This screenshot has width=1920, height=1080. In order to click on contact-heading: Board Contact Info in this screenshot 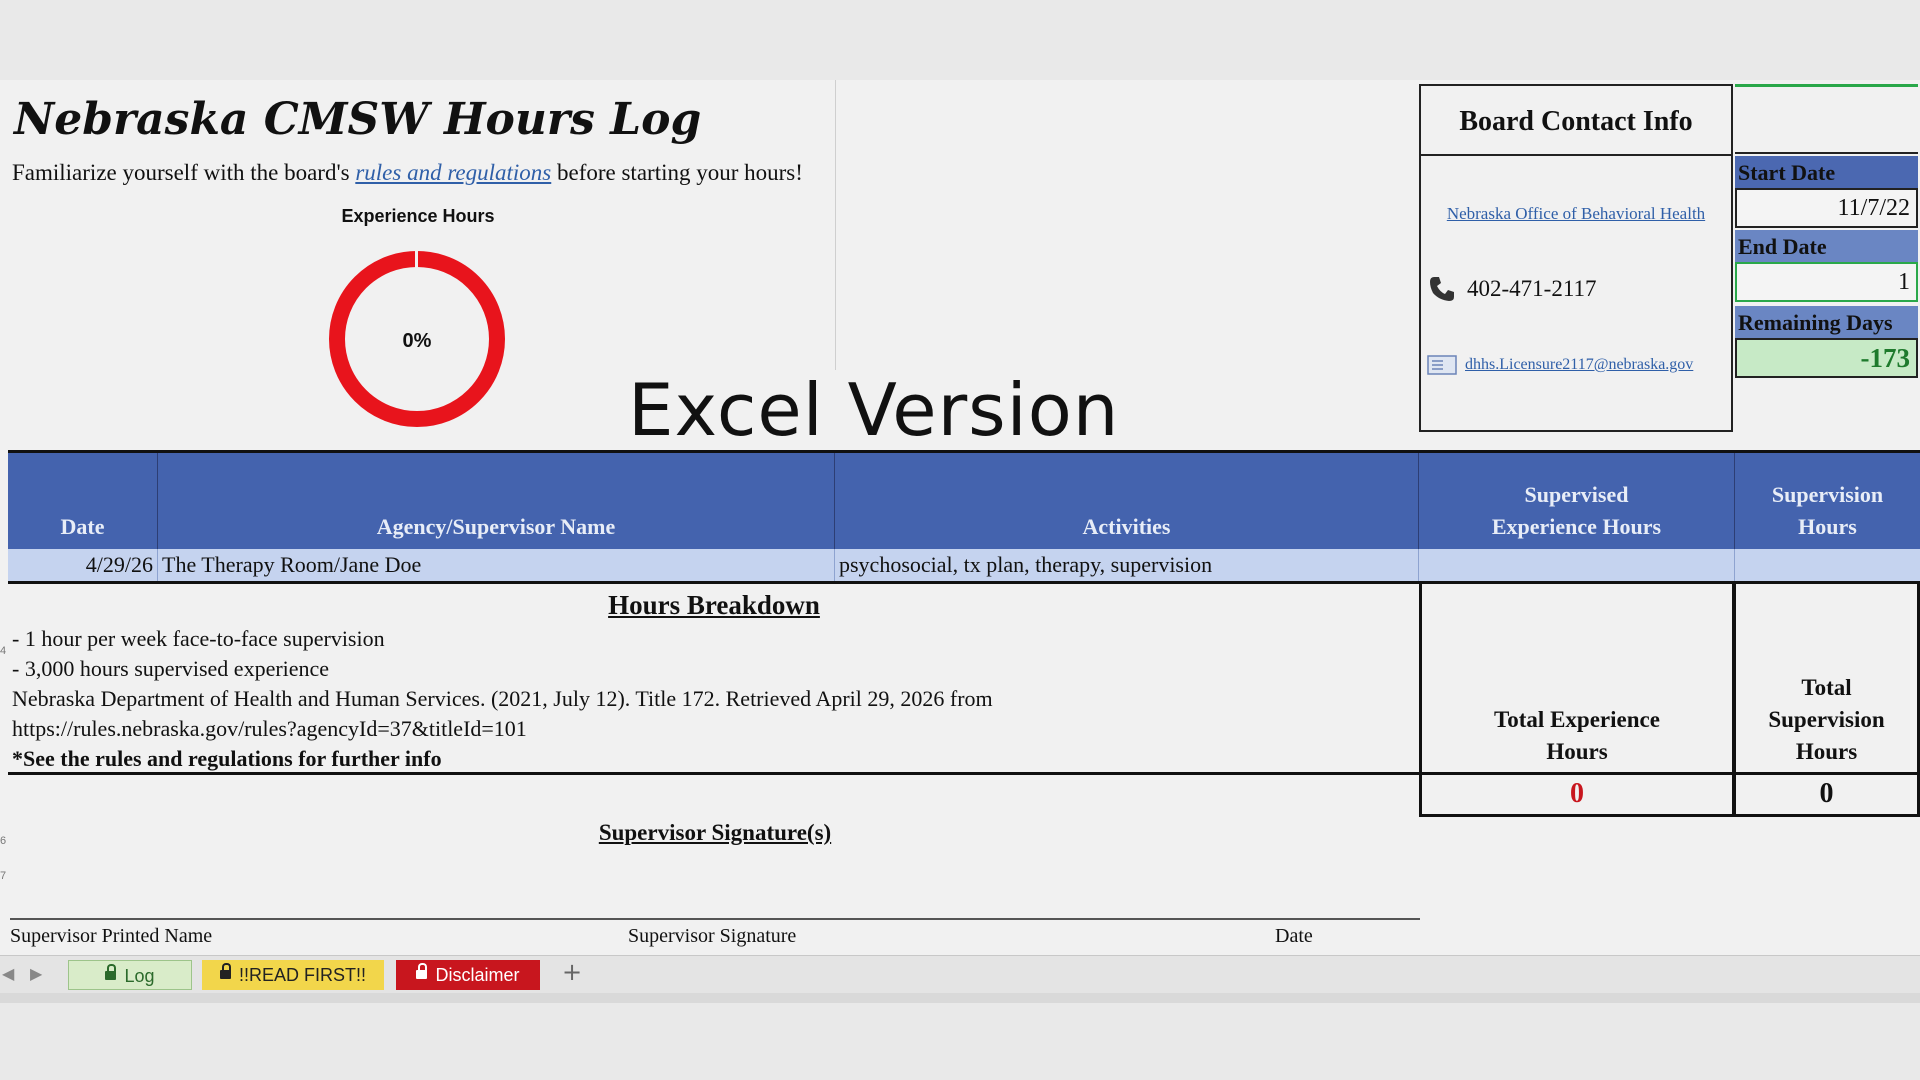, I will do `click(1576, 121)`.